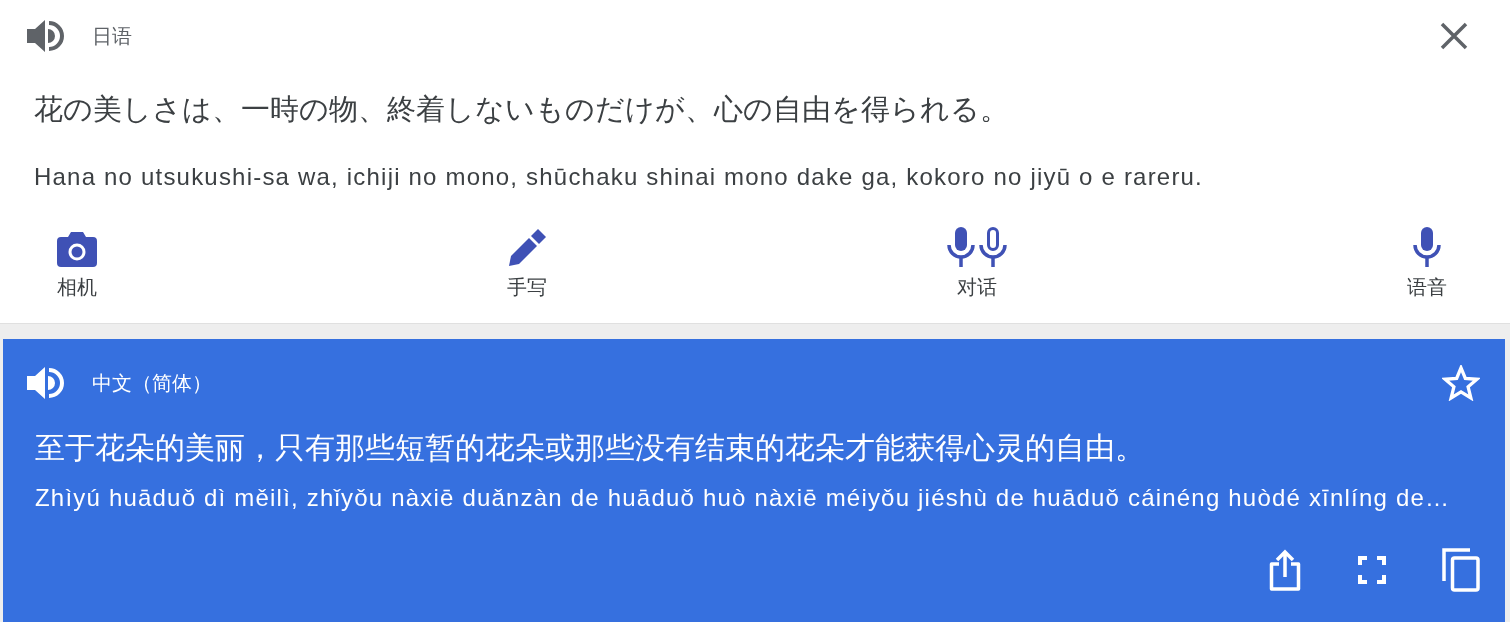  What do you see at coordinates (618, 177) in the screenshot?
I see `romanization-text: Hana no utsukushi-sa wa, ichiji no mono, shūchaku shinai mono dake ga, kokoro no jiyū o e rareru.` at bounding box center [618, 177].